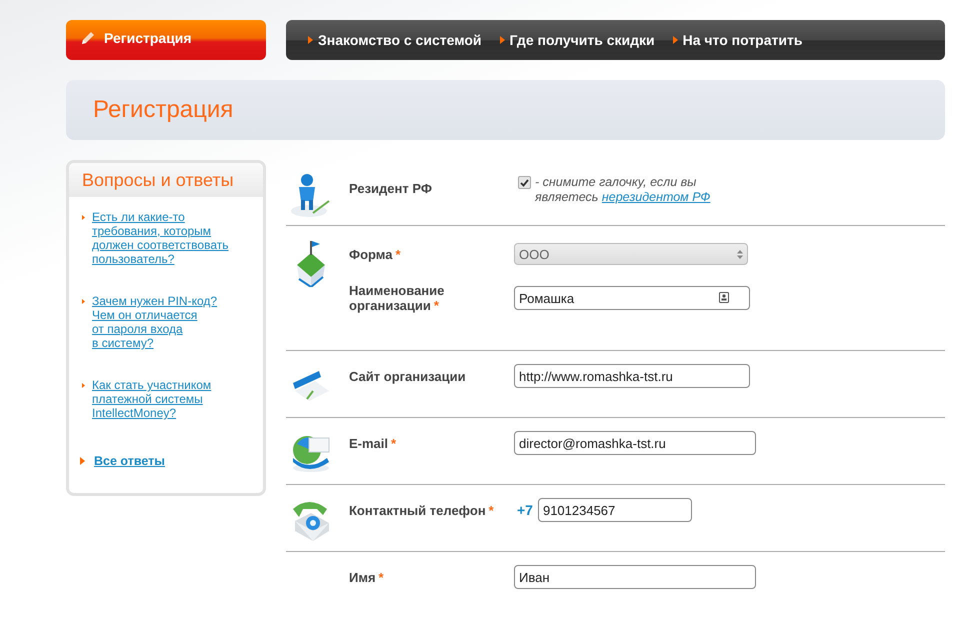 This screenshot has width=978, height=617. Describe the element at coordinates (635, 443) in the screenshot. I see `input-field: director@romashka-tst.ru` at that location.